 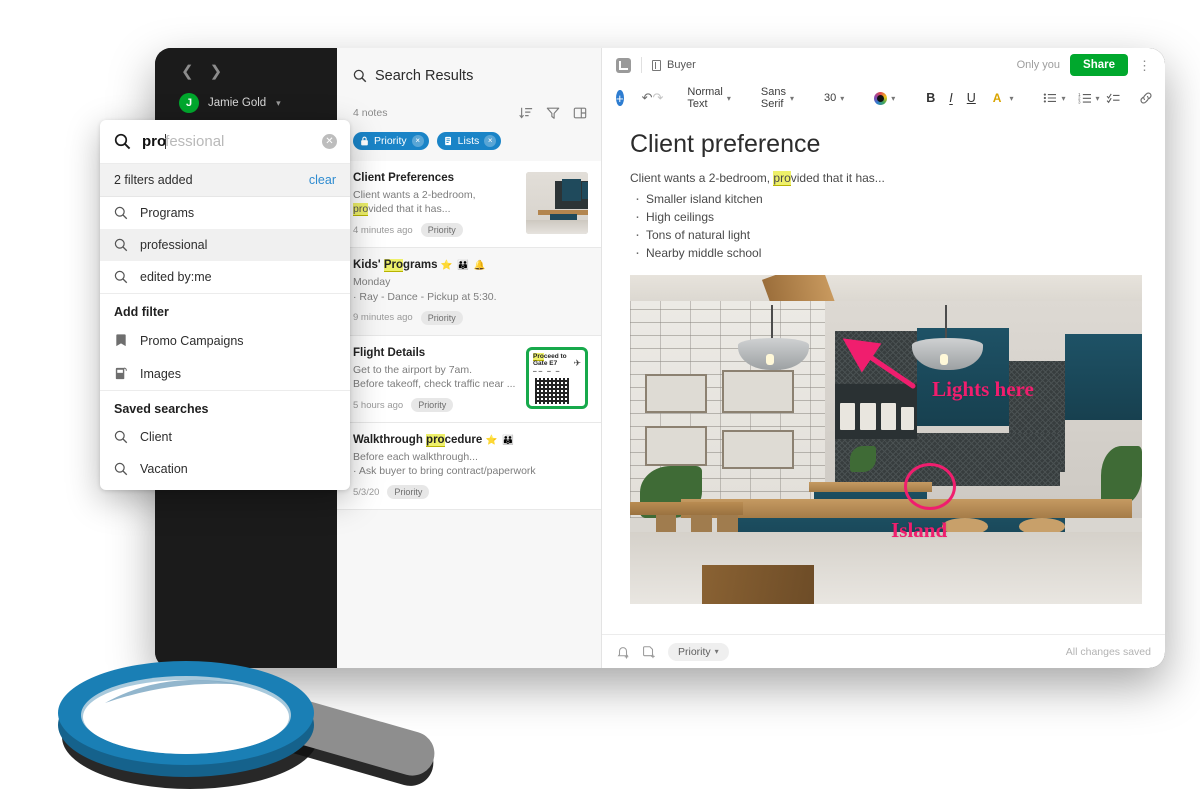 What do you see at coordinates (883, 651) in the screenshot?
I see `editor-footer: Priority ▾ All changes saved` at bounding box center [883, 651].